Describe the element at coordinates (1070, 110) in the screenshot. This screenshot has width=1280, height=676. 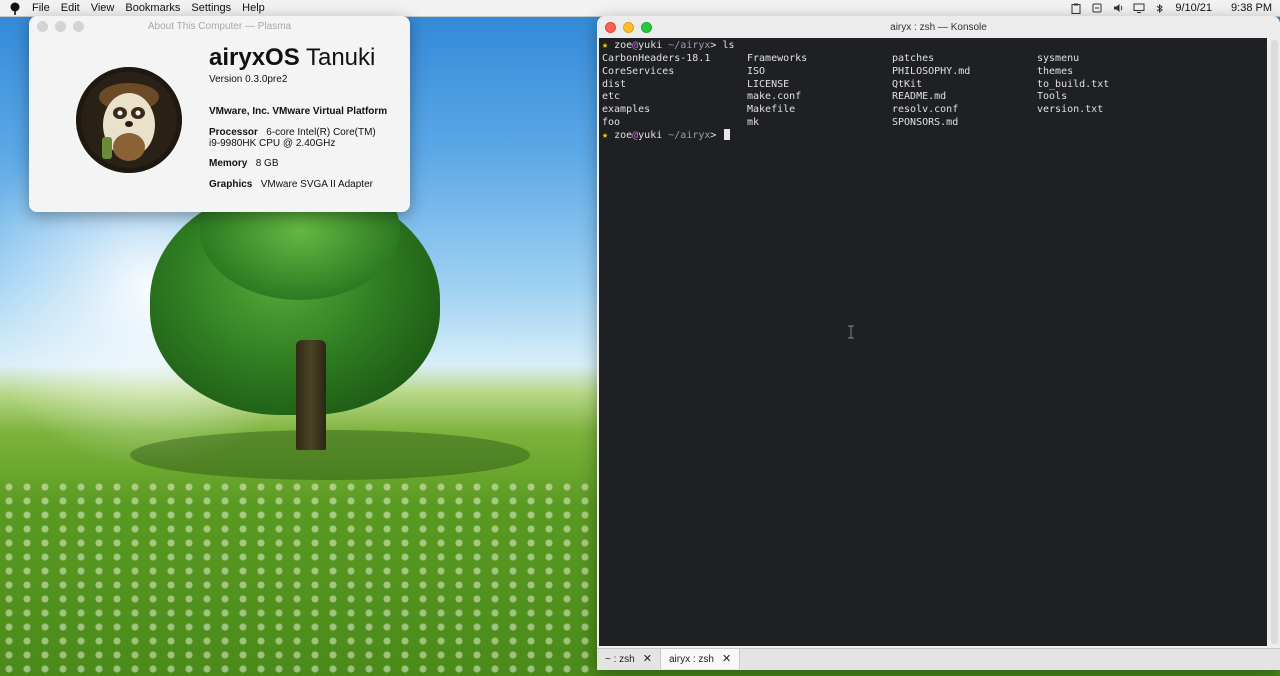
I see `ls-entry: version.txt` at that location.